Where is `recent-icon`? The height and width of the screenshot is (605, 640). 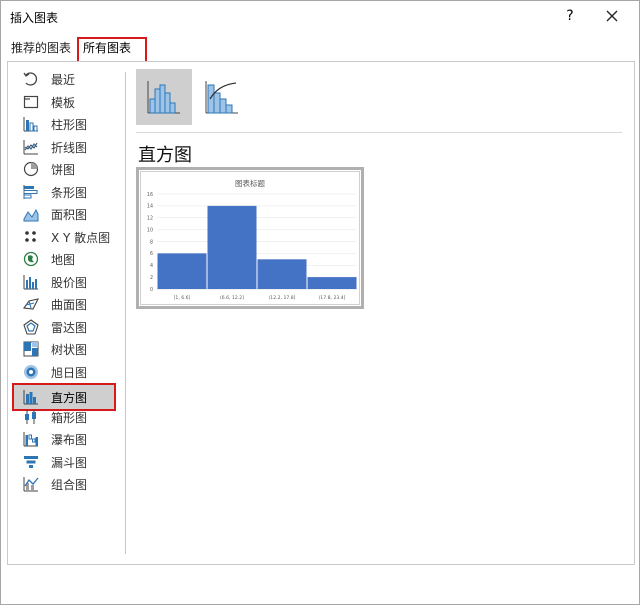 recent-icon is located at coordinates (30, 79).